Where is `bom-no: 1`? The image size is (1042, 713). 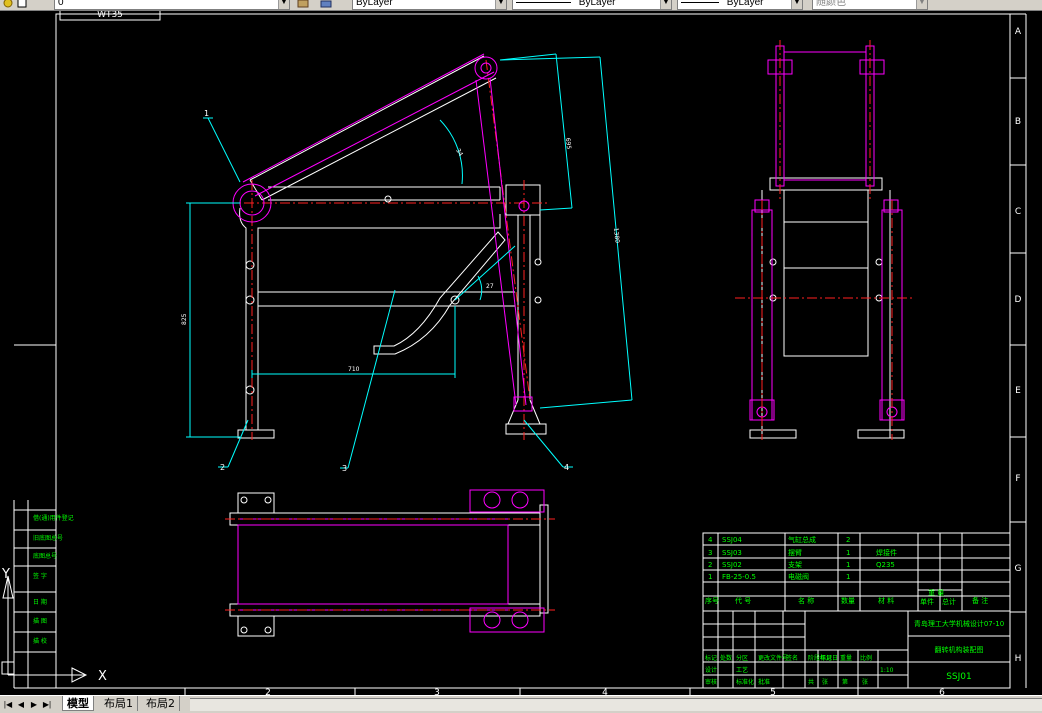 bom-no: 1 is located at coordinates (710, 577).